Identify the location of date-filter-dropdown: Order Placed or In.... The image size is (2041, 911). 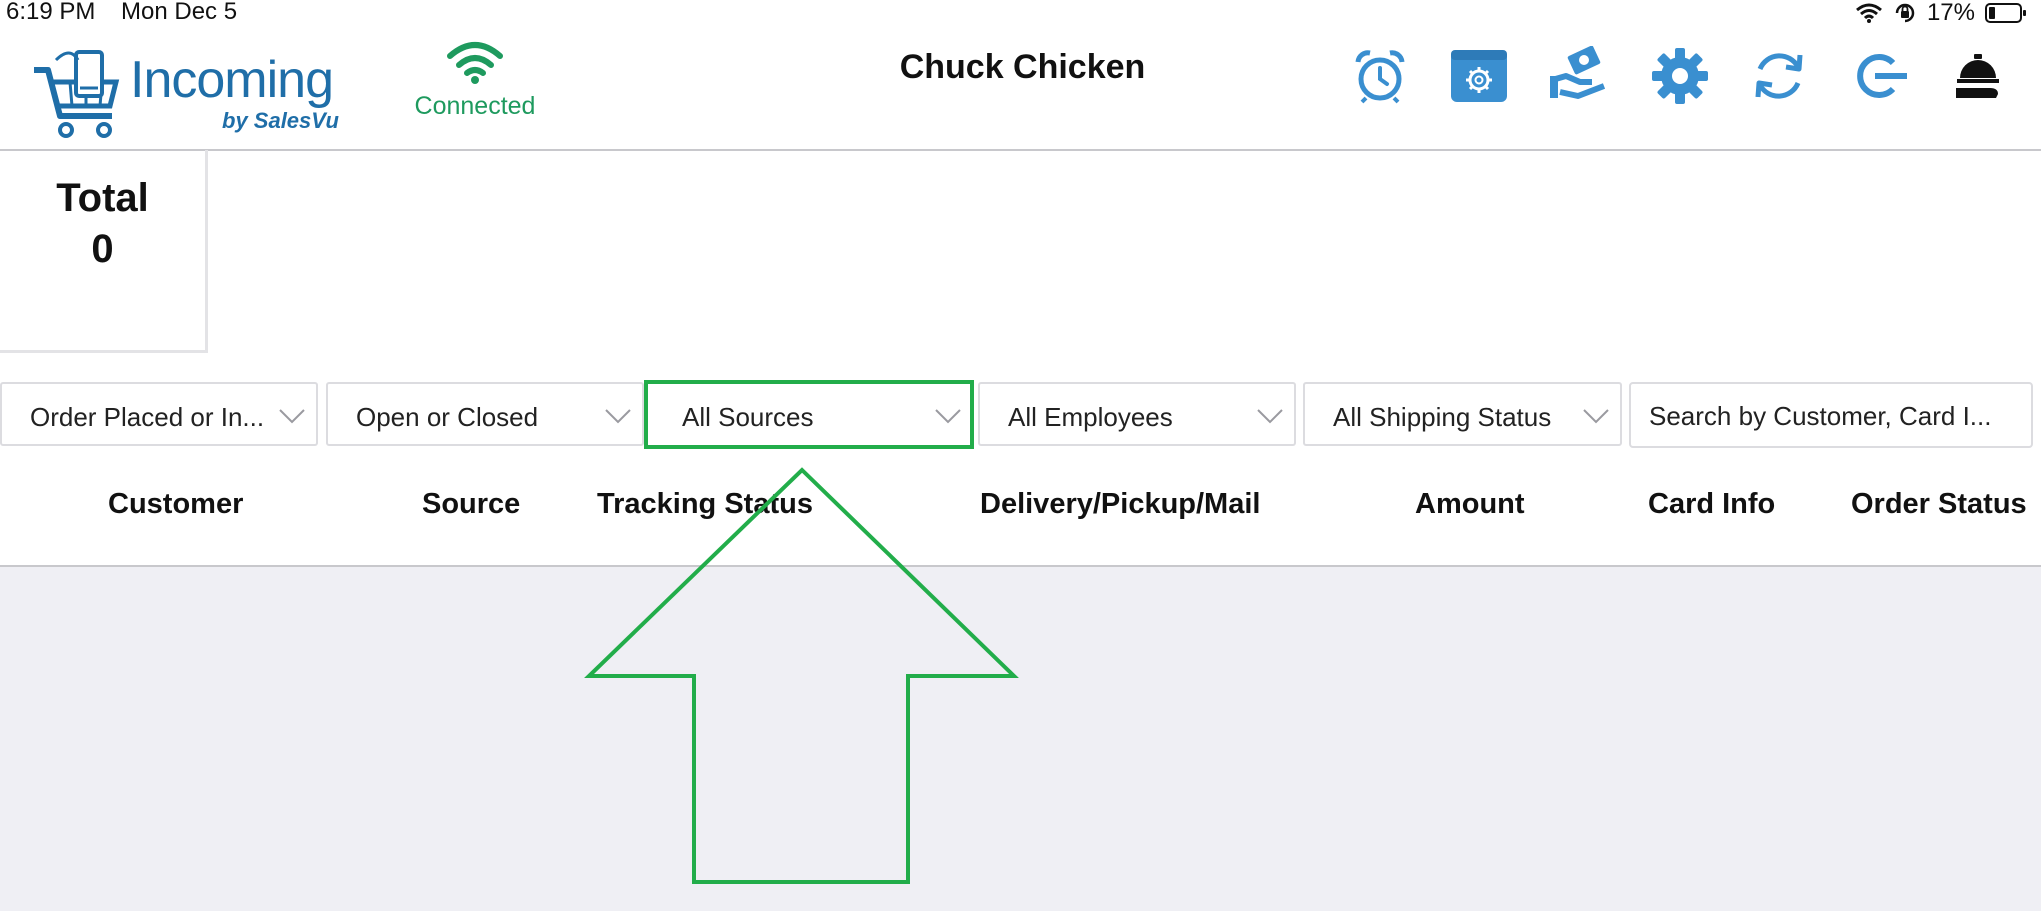
(159, 414).